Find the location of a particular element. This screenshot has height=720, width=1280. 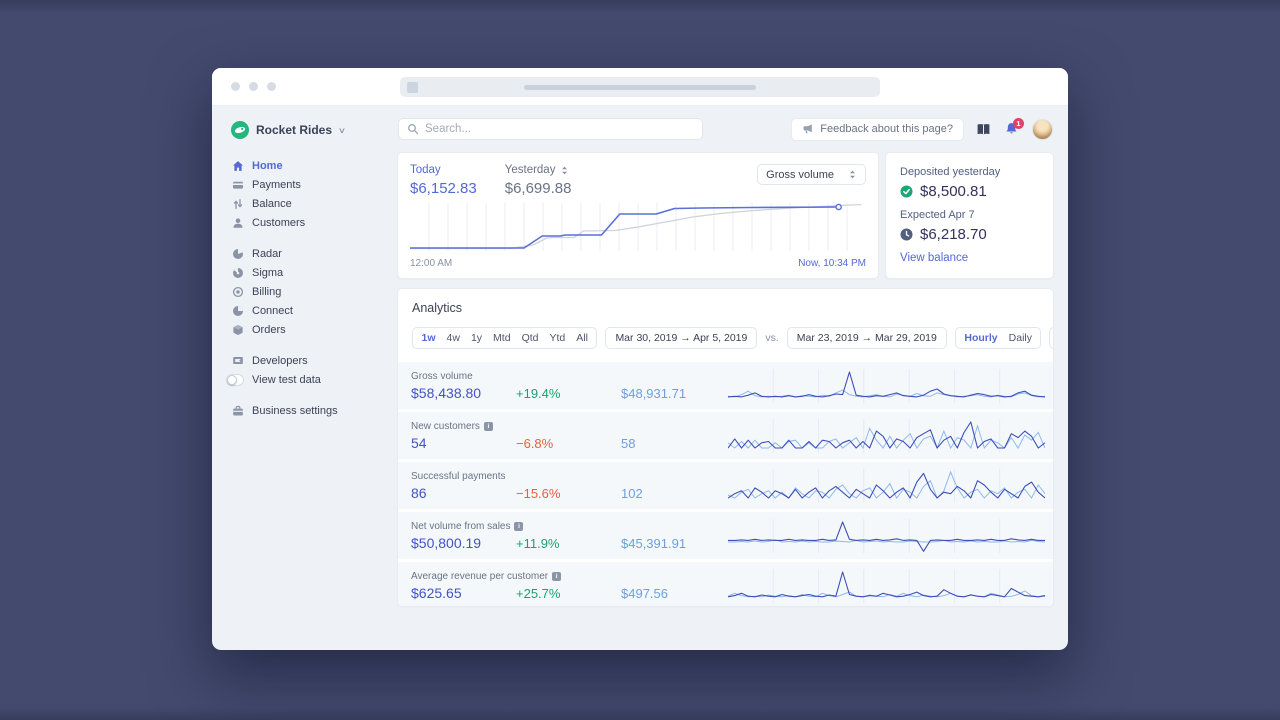

metric-label-text: Net volume from sales is located at coordinates (461, 526).